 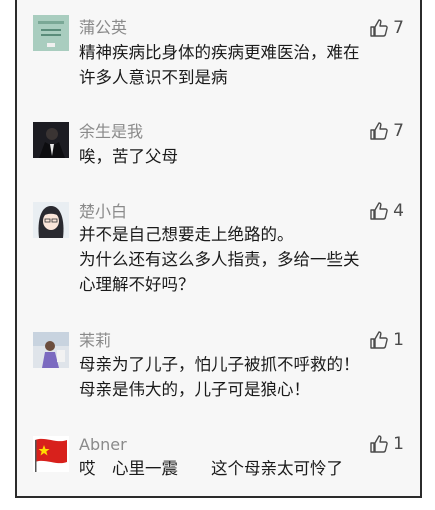 I want to click on comment-text: 母亲为了儿子，怕儿子被抓不呼救的！ 母亲是伟大的，儿子可是狼心！, so click(x=219, y=377).